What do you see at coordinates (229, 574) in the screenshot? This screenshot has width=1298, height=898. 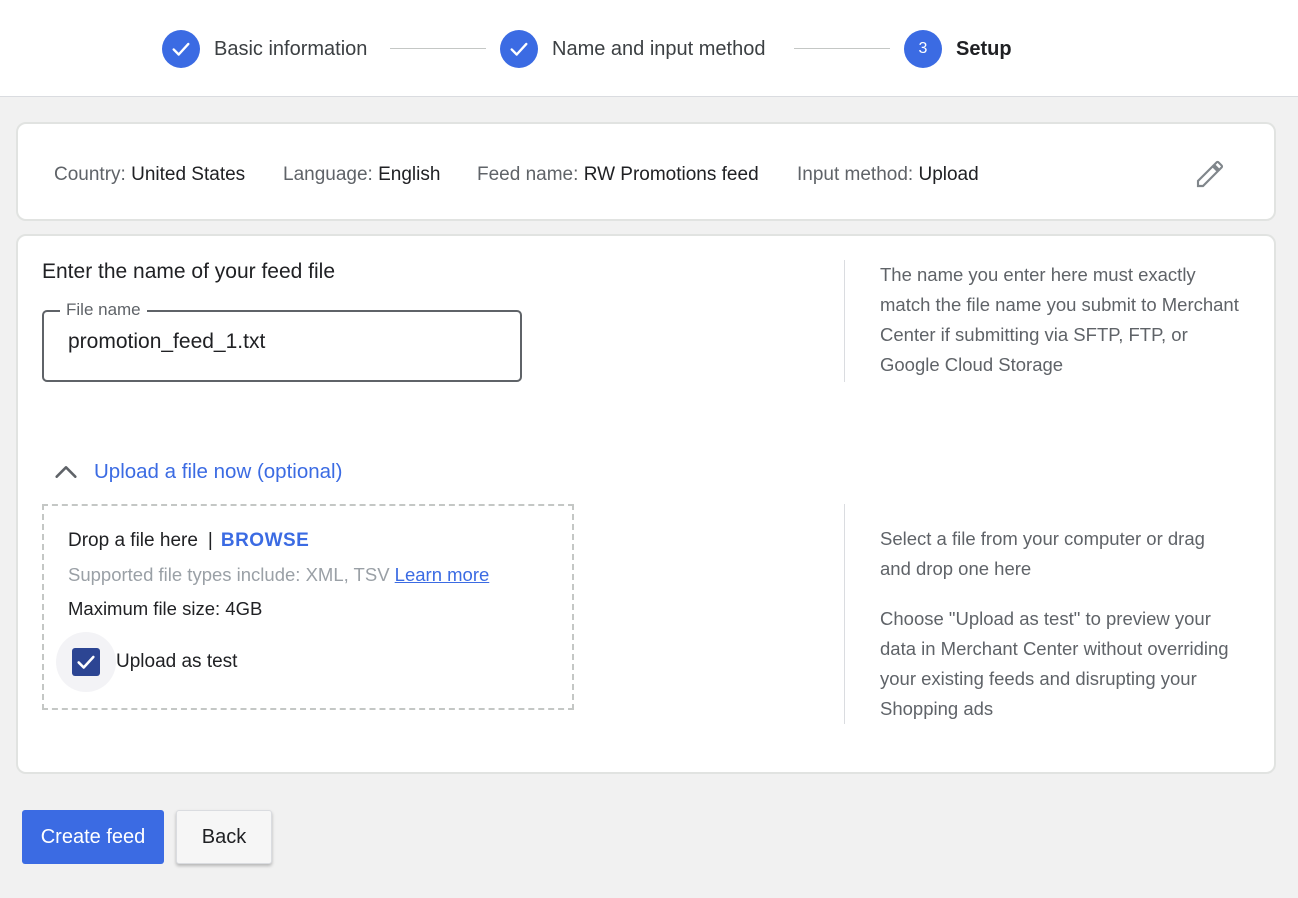 I see `supported-text: Supported file types include: XML, TSV` at bounding box center [229, 574].